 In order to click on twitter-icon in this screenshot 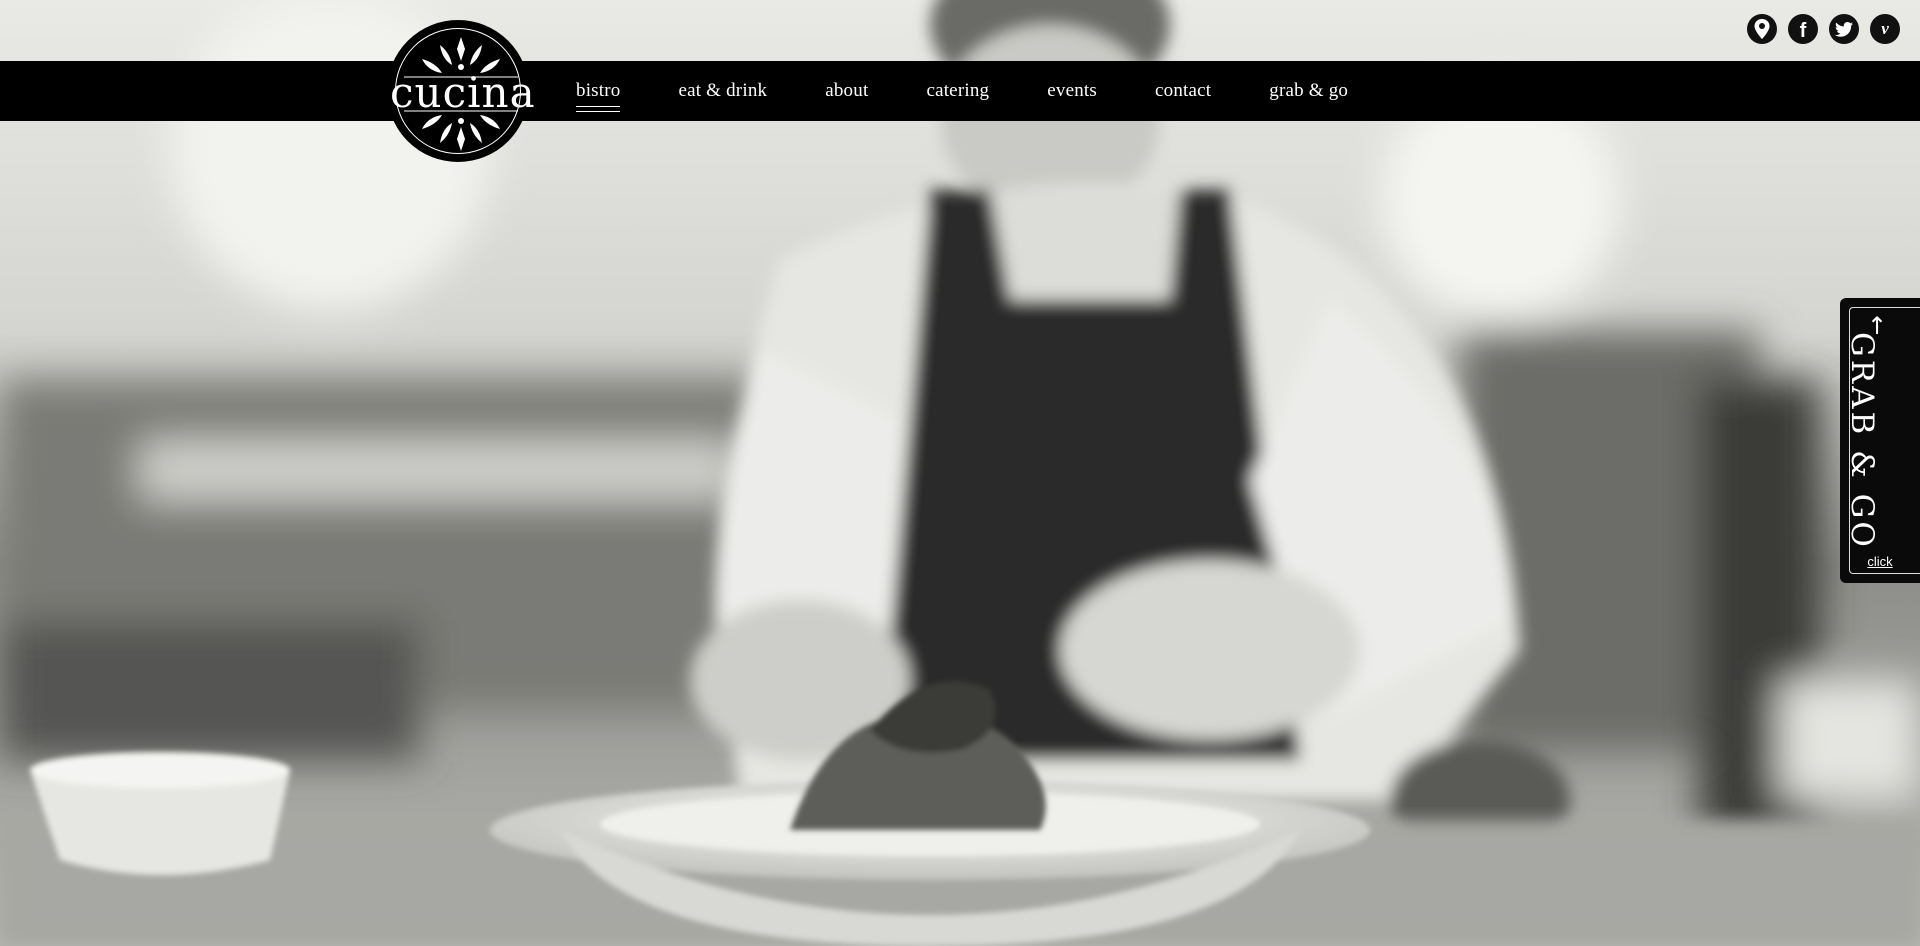, I will do `click(1844, 29)`.